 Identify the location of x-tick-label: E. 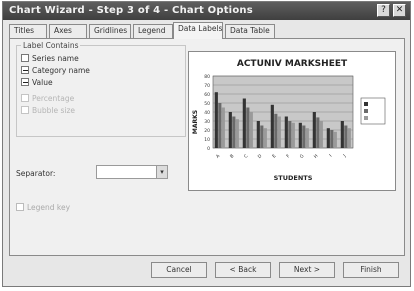
(274, 156).